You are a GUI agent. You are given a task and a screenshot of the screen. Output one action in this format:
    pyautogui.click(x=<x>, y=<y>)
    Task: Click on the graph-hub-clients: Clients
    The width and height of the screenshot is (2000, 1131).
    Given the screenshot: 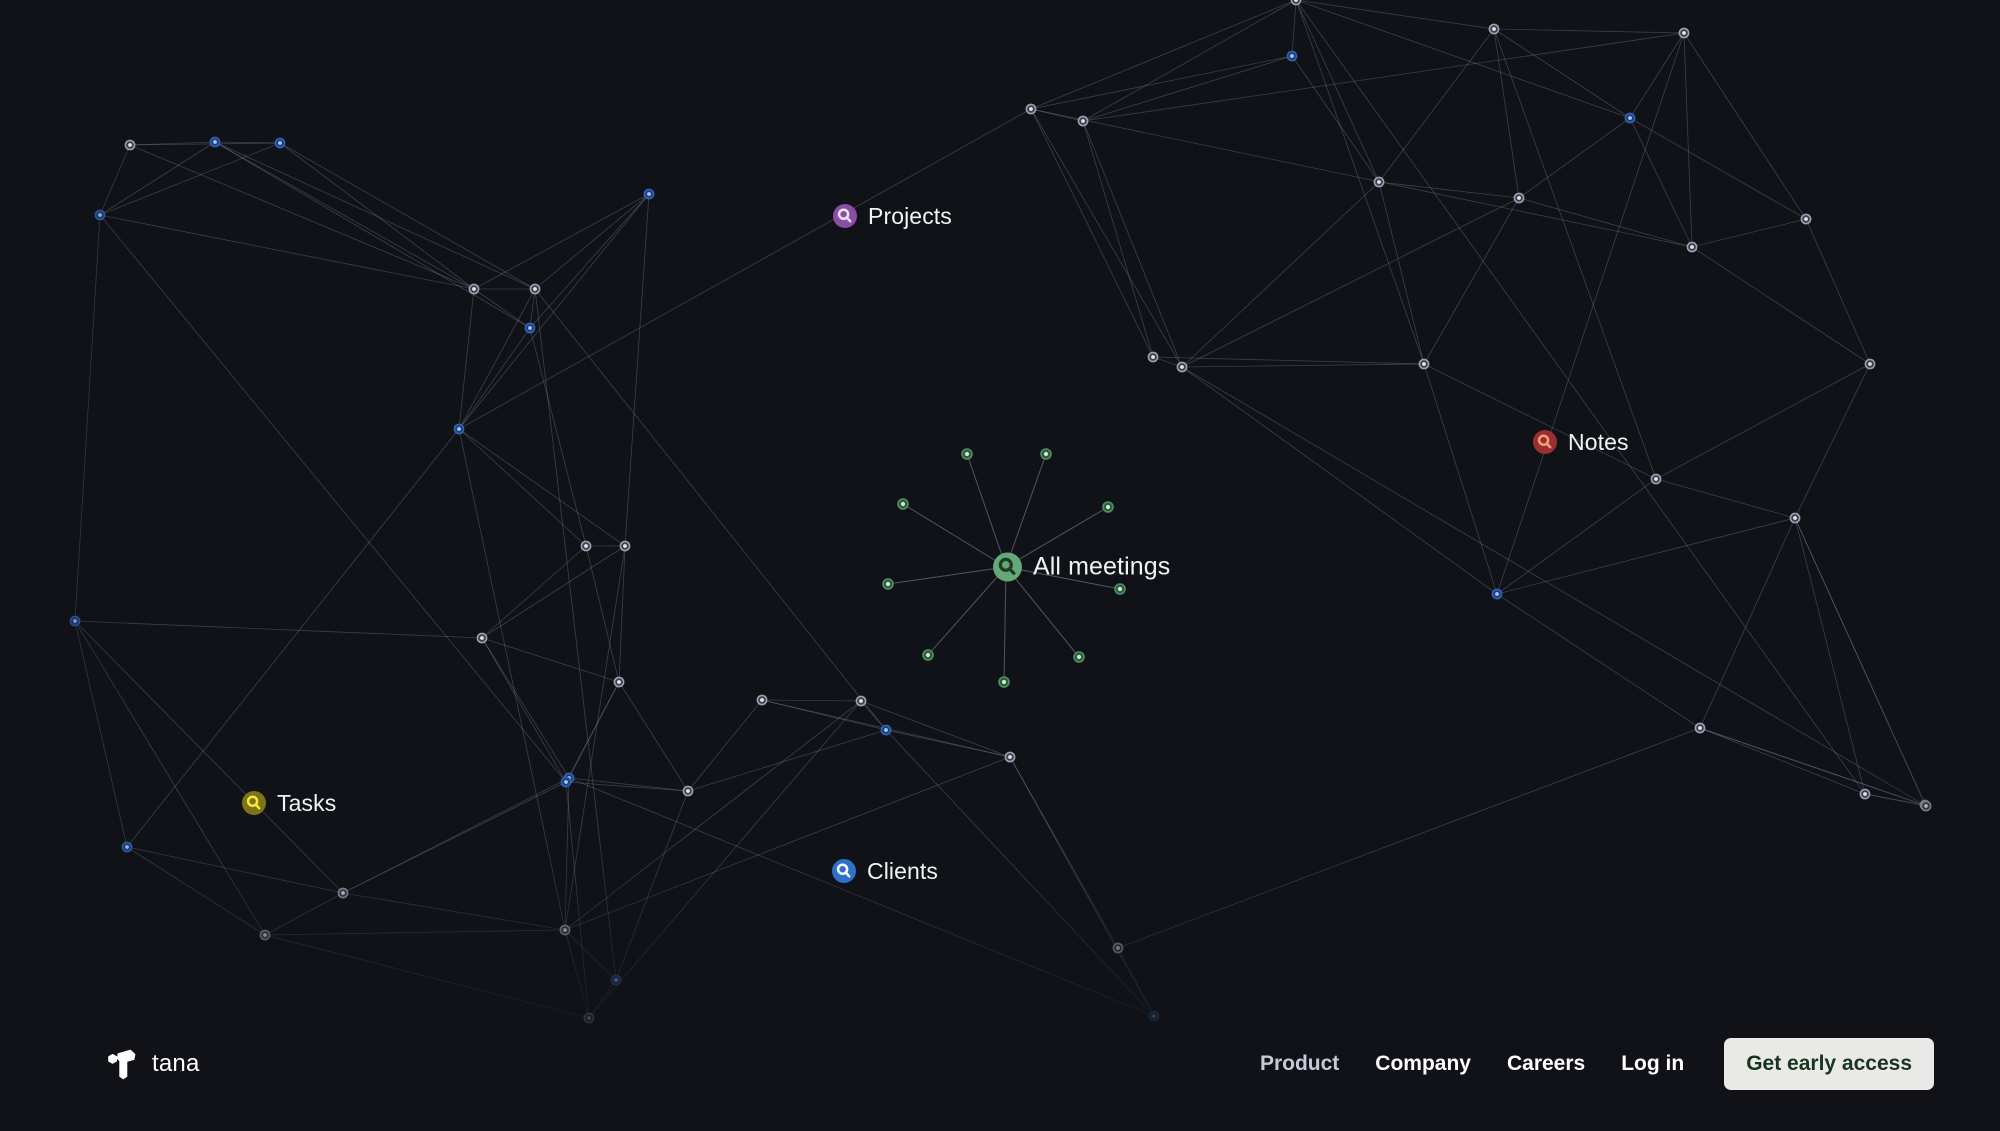 What is the action you would take?
    pyautogui.click(x=885, y=871)
    